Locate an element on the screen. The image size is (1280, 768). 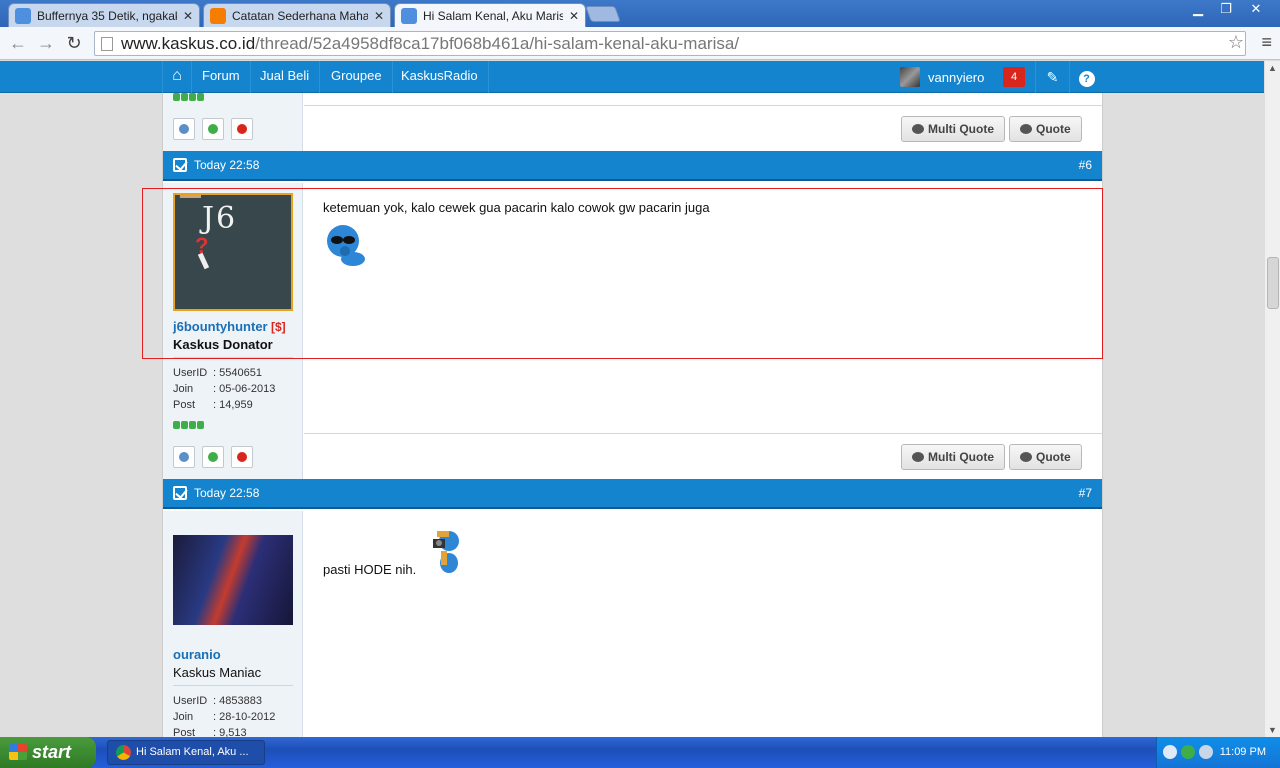
nav-forum: Forum is located at coordinates (221, 77).